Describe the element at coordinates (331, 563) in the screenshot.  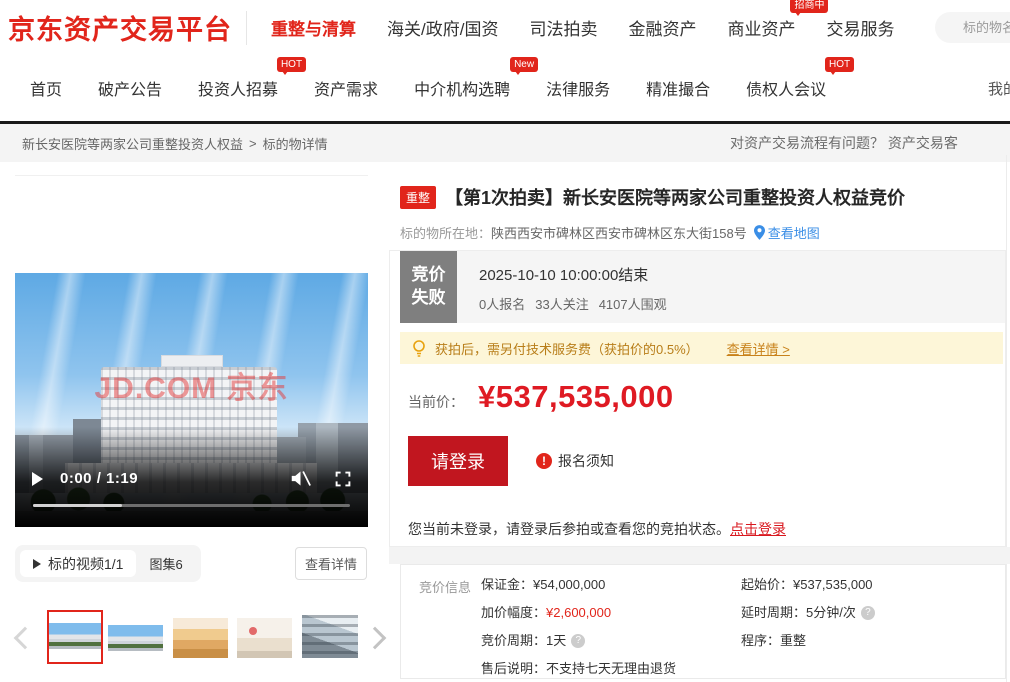
I see `view-detail-button: 查看详情` at that location.